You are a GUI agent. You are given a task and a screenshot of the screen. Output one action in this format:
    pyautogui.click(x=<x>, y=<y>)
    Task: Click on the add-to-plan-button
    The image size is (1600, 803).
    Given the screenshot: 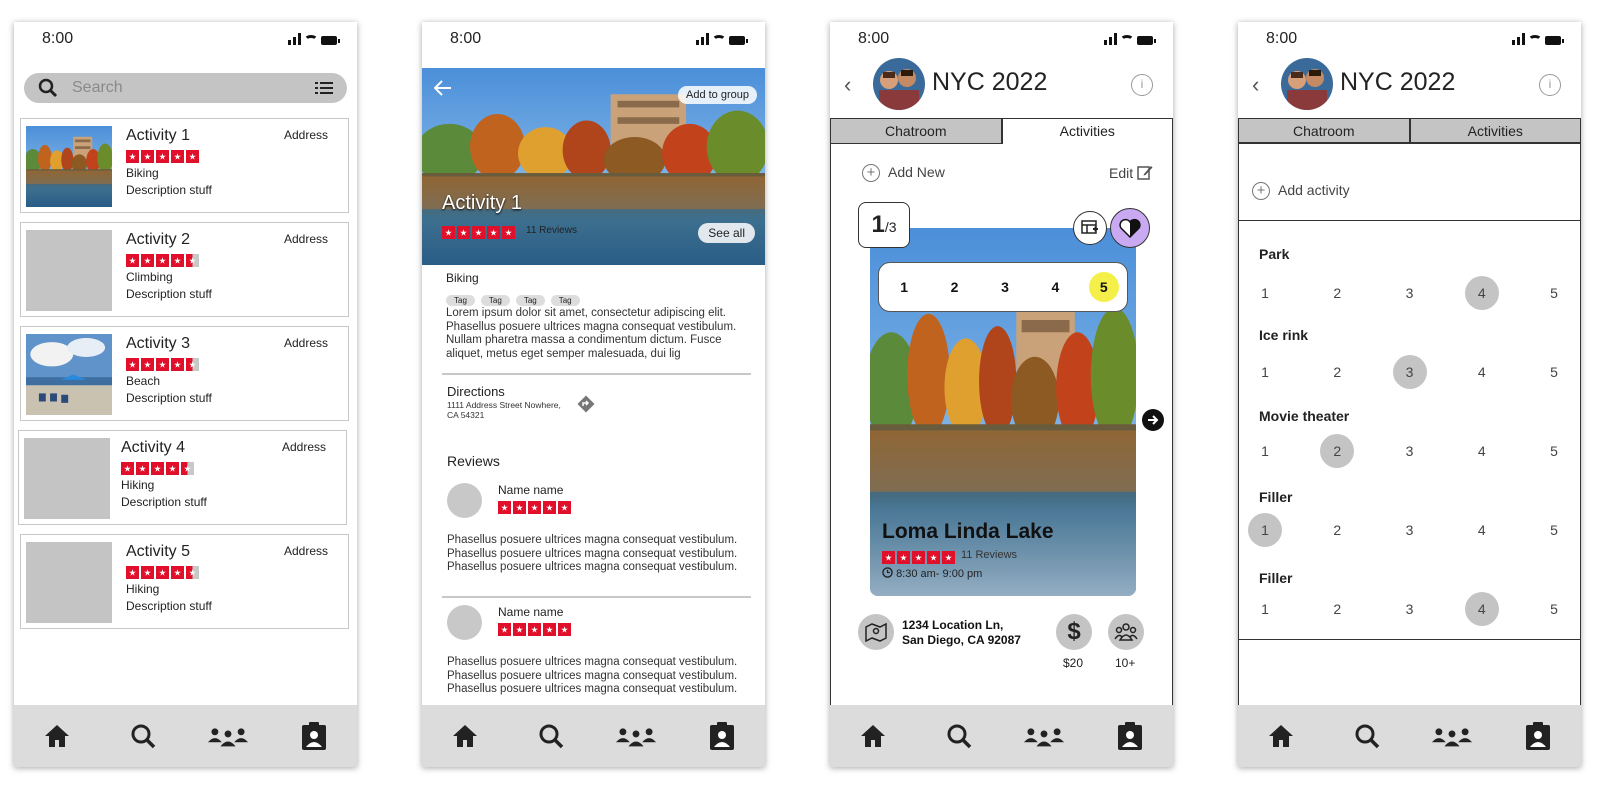 What is the action you would take?
    pyautogui.click(x=1090, y=228)
    